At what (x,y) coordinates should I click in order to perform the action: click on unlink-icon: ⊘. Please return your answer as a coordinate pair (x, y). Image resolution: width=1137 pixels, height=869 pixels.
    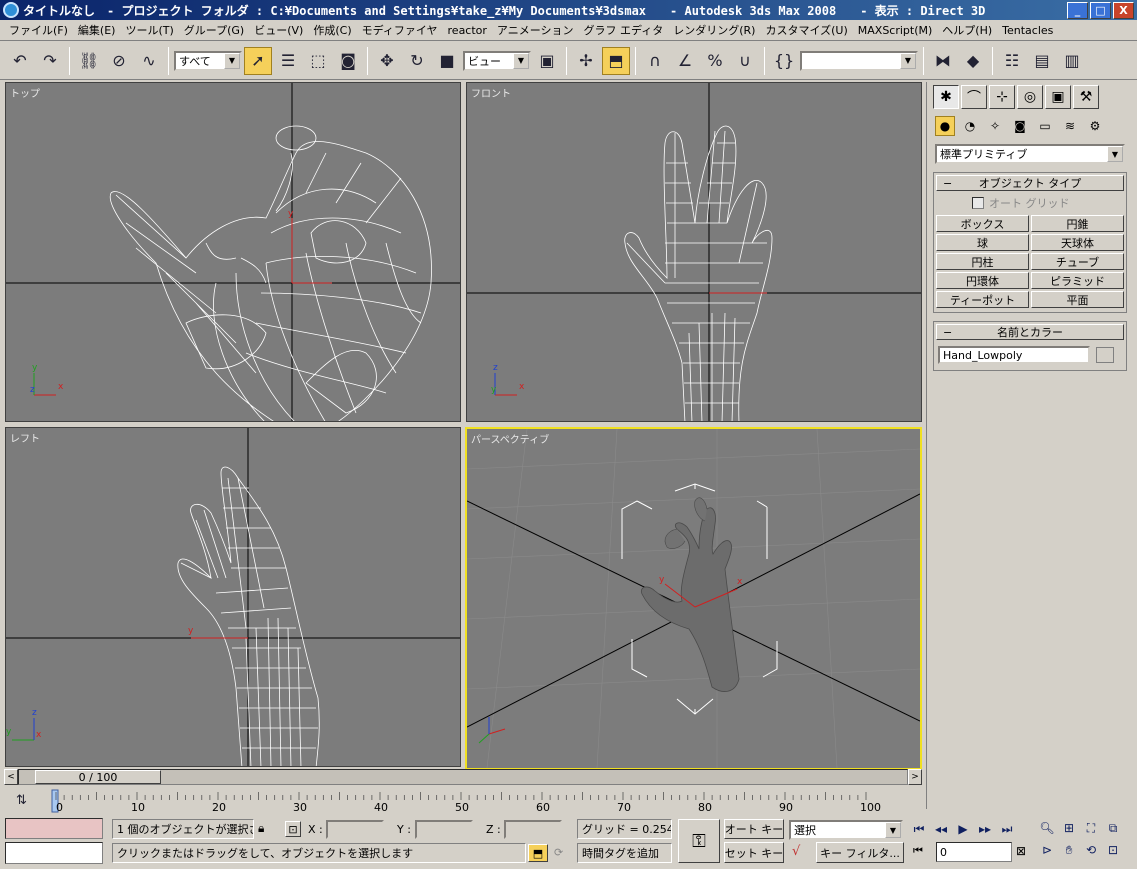
    Looking at the image, I should click on (119, 61).